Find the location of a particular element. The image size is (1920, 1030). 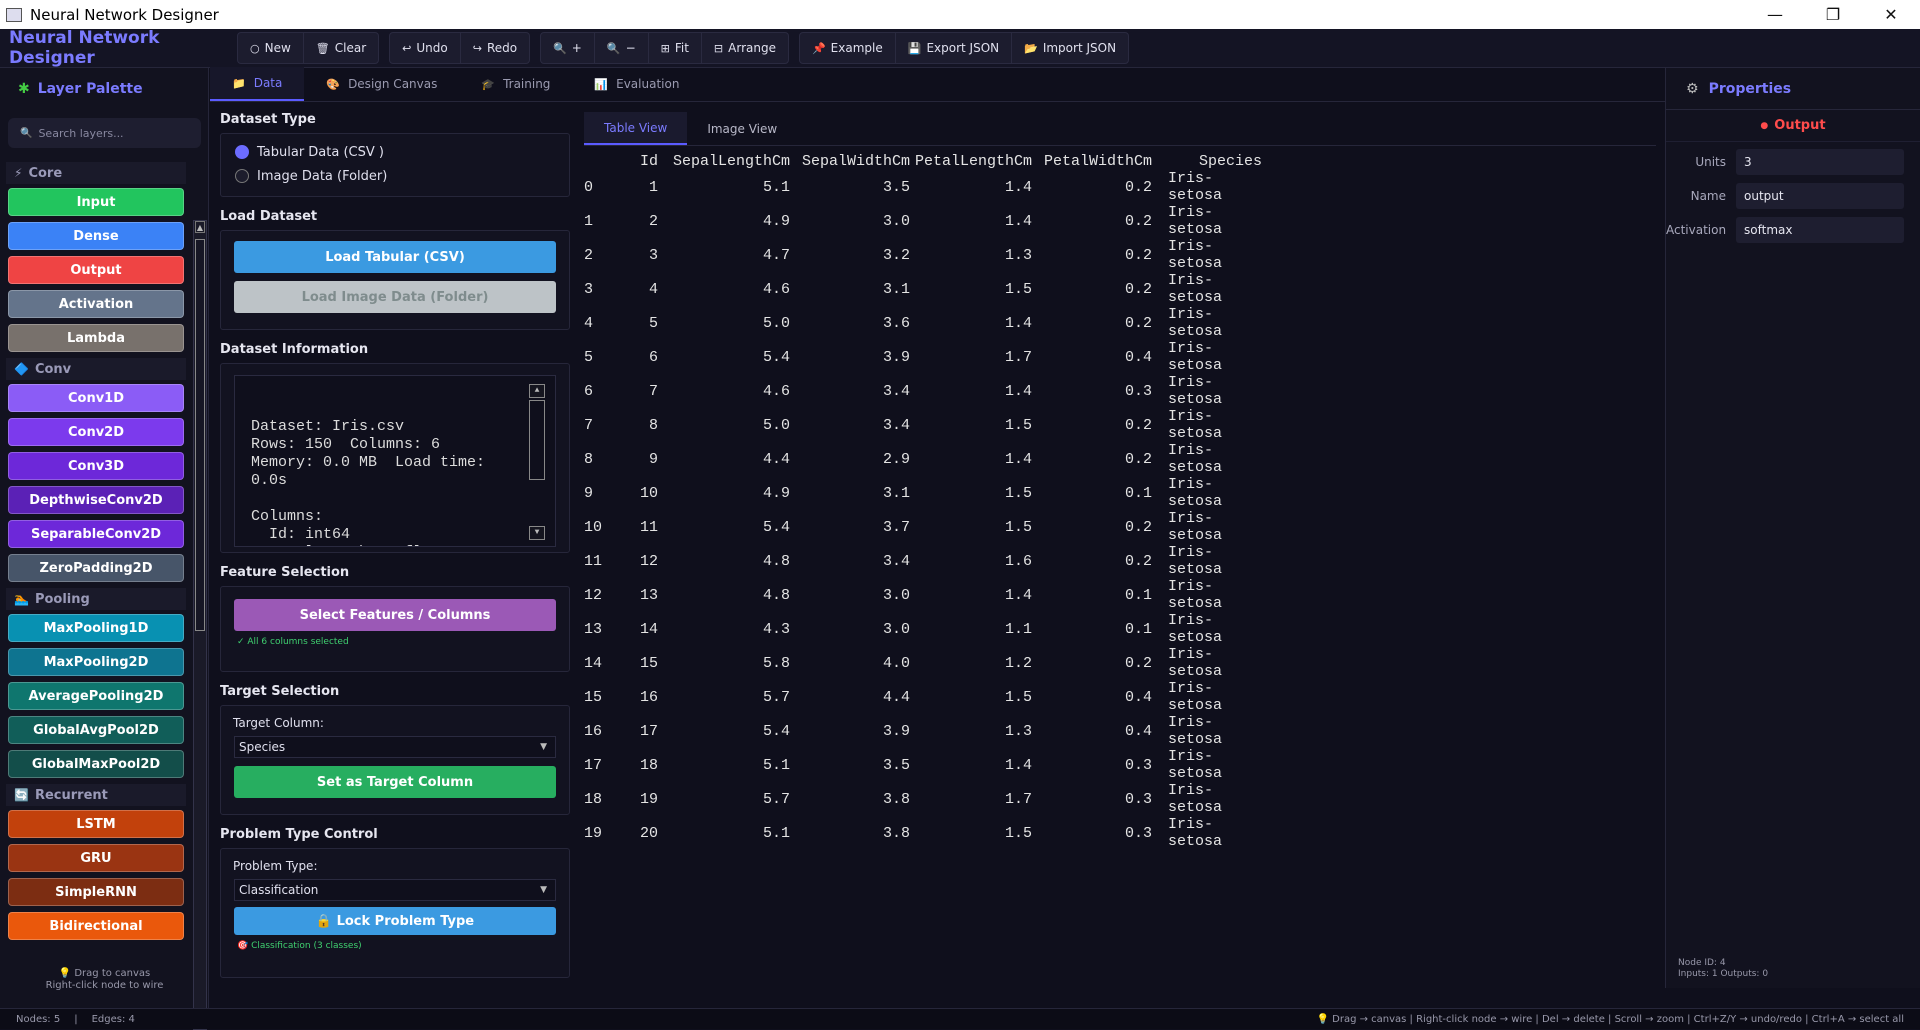

layer-button-bidirectional: Bidirectional is located at coordinates (96, 926).